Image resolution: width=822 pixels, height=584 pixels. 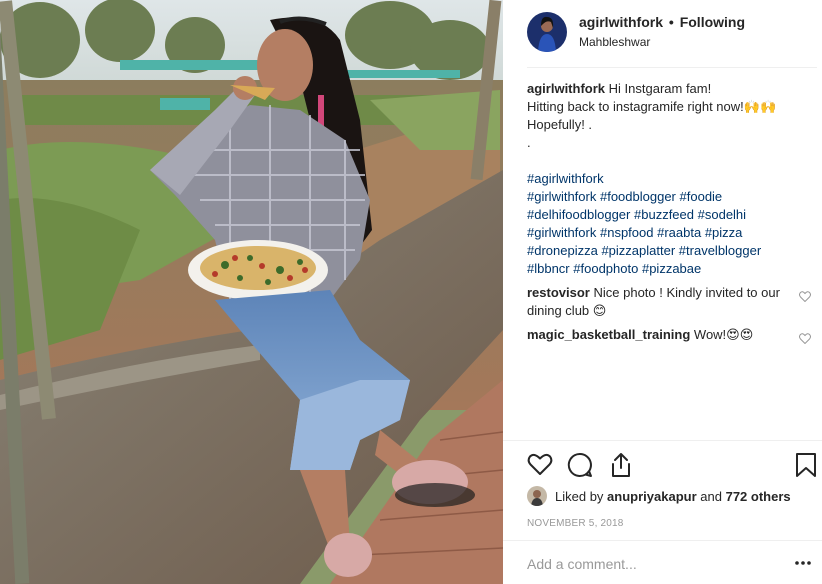 What do you see at coordinates (548, 268) in the screenshot?
I see `hashtag-link: #lbbncr` at bounding box center [548, 268].